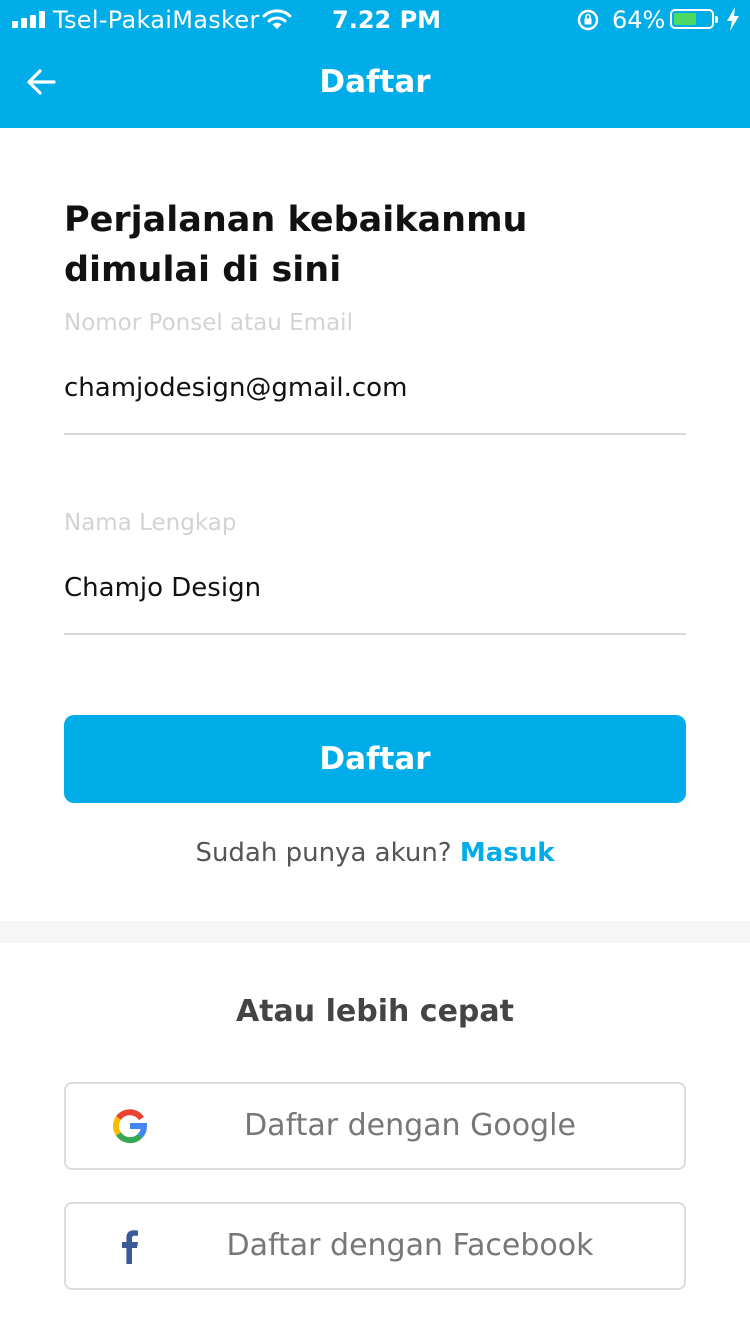  I want to click on clock: 7.22 PM, so click(387, 20).